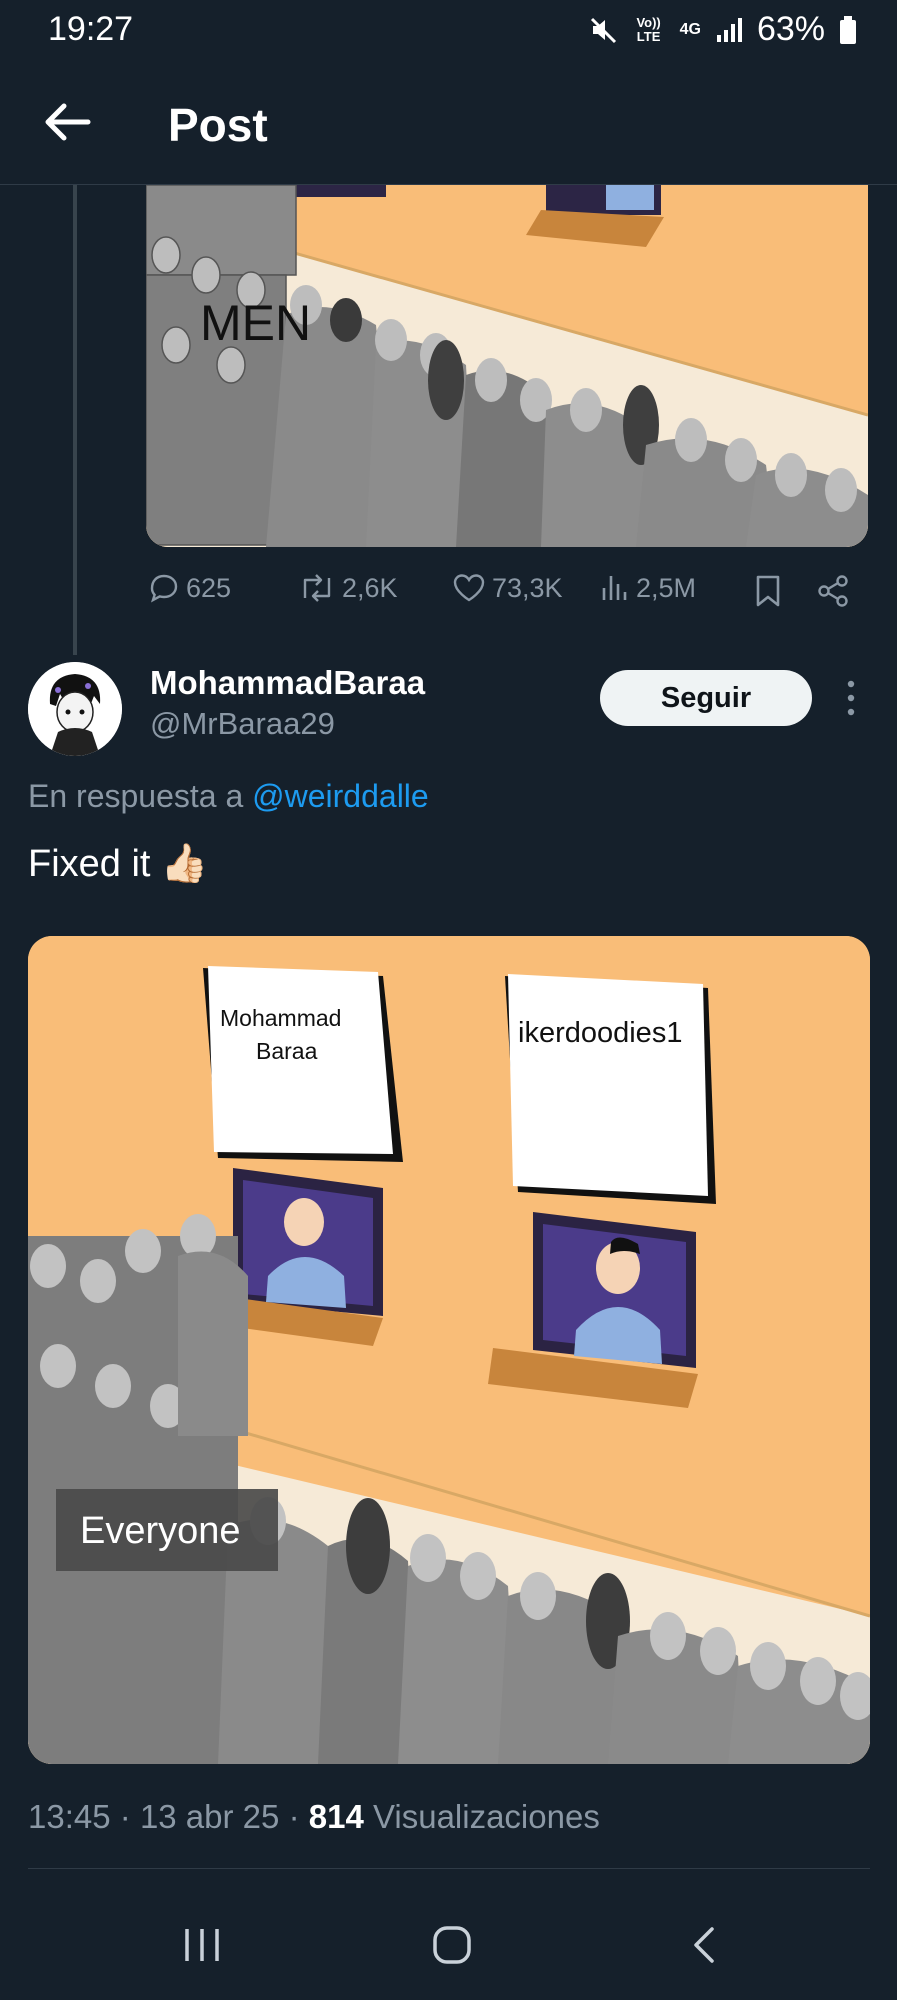 This screenshot has height=2000, width=897. What do you see at coordinates (614, 588) in the screenshot?
I see `views-chart-icon` at bounding box center [614, 588].